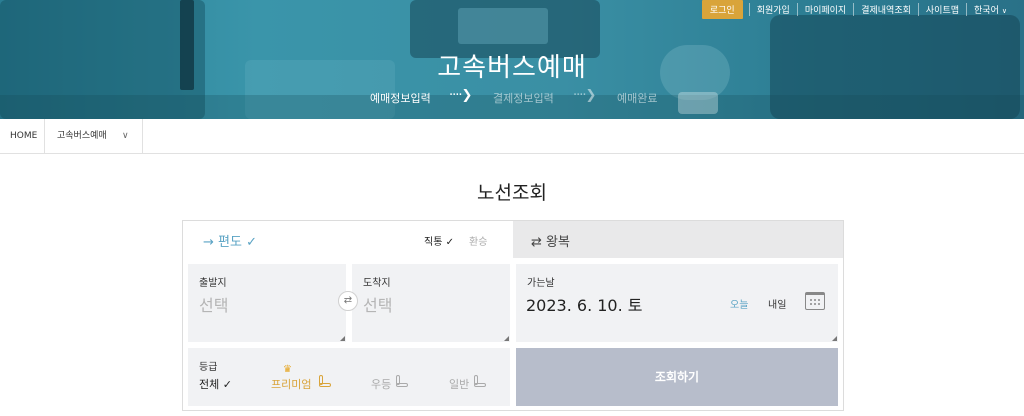  What do you see at coordinates (349, 377) in the screenshot?
I see `grade-field: 등급 전체 ✓ ♛ 프리미엄 우등 일반` at bounding box center [349, 377].